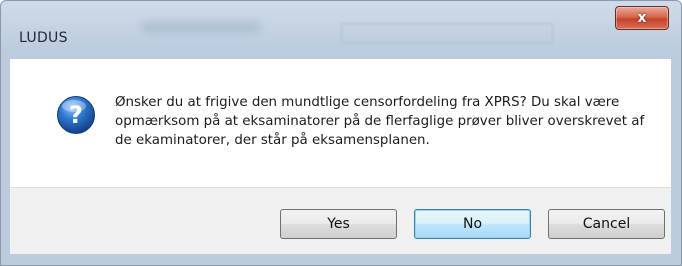 This screenshot has height=266, width=682. What do you see at coordinates (606, 224) in the screenshot?
I see `cancel-button: Cancel` at bounding box center [606, 224].